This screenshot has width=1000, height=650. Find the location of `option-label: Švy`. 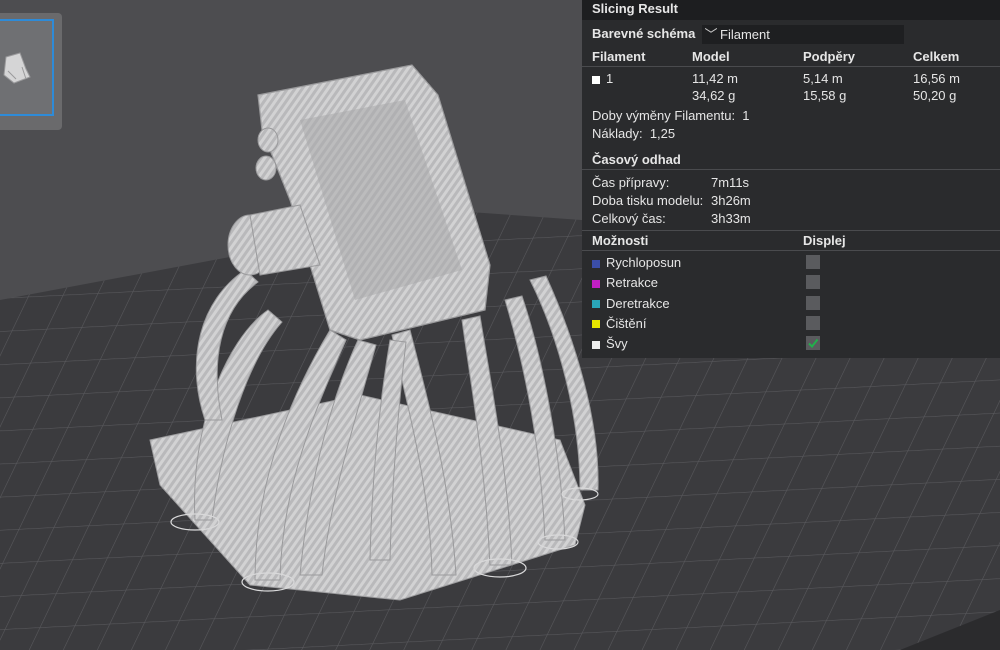

option-label: Švy is located at coordinates (610, 343).